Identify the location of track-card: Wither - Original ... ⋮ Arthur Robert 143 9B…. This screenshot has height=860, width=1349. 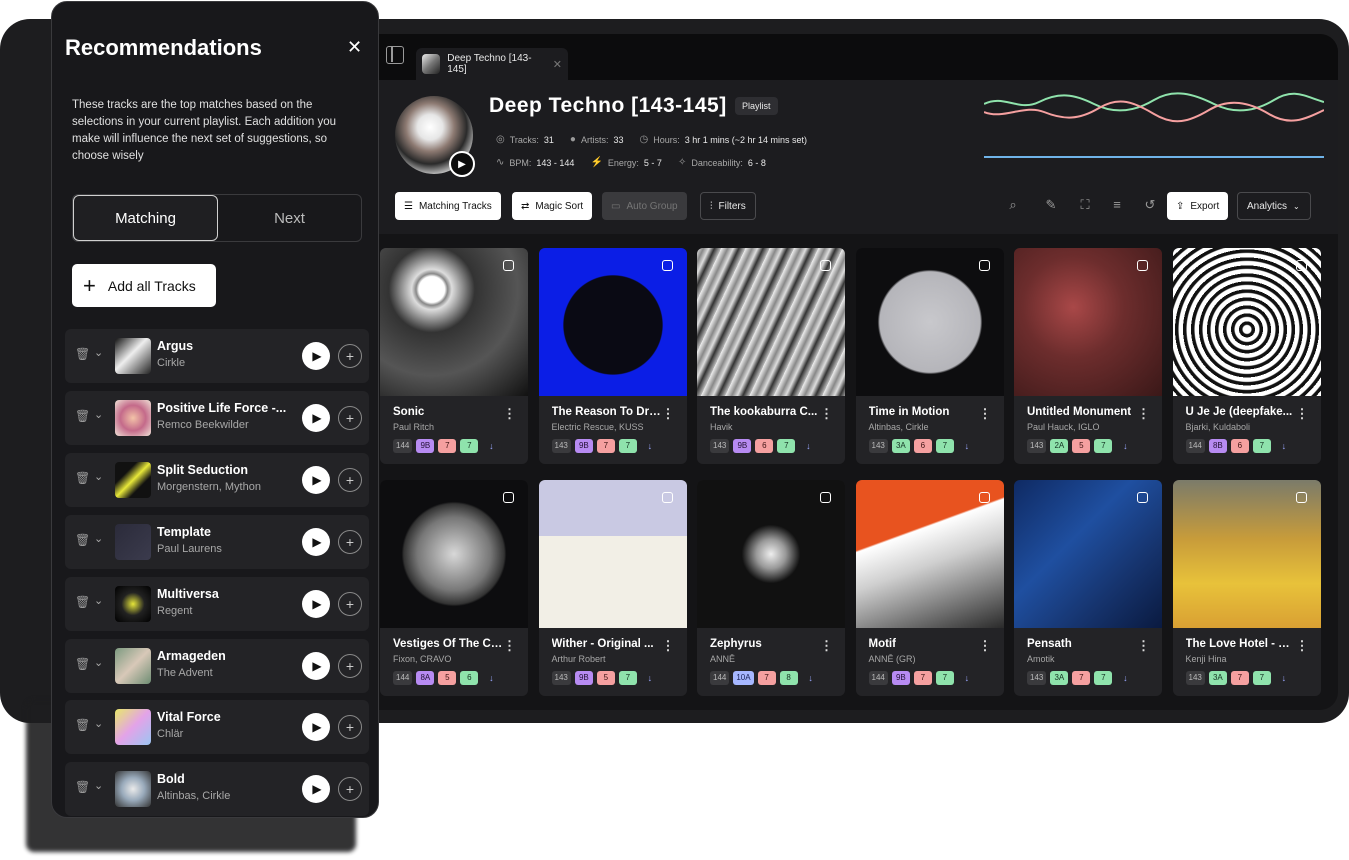
(612, 588).